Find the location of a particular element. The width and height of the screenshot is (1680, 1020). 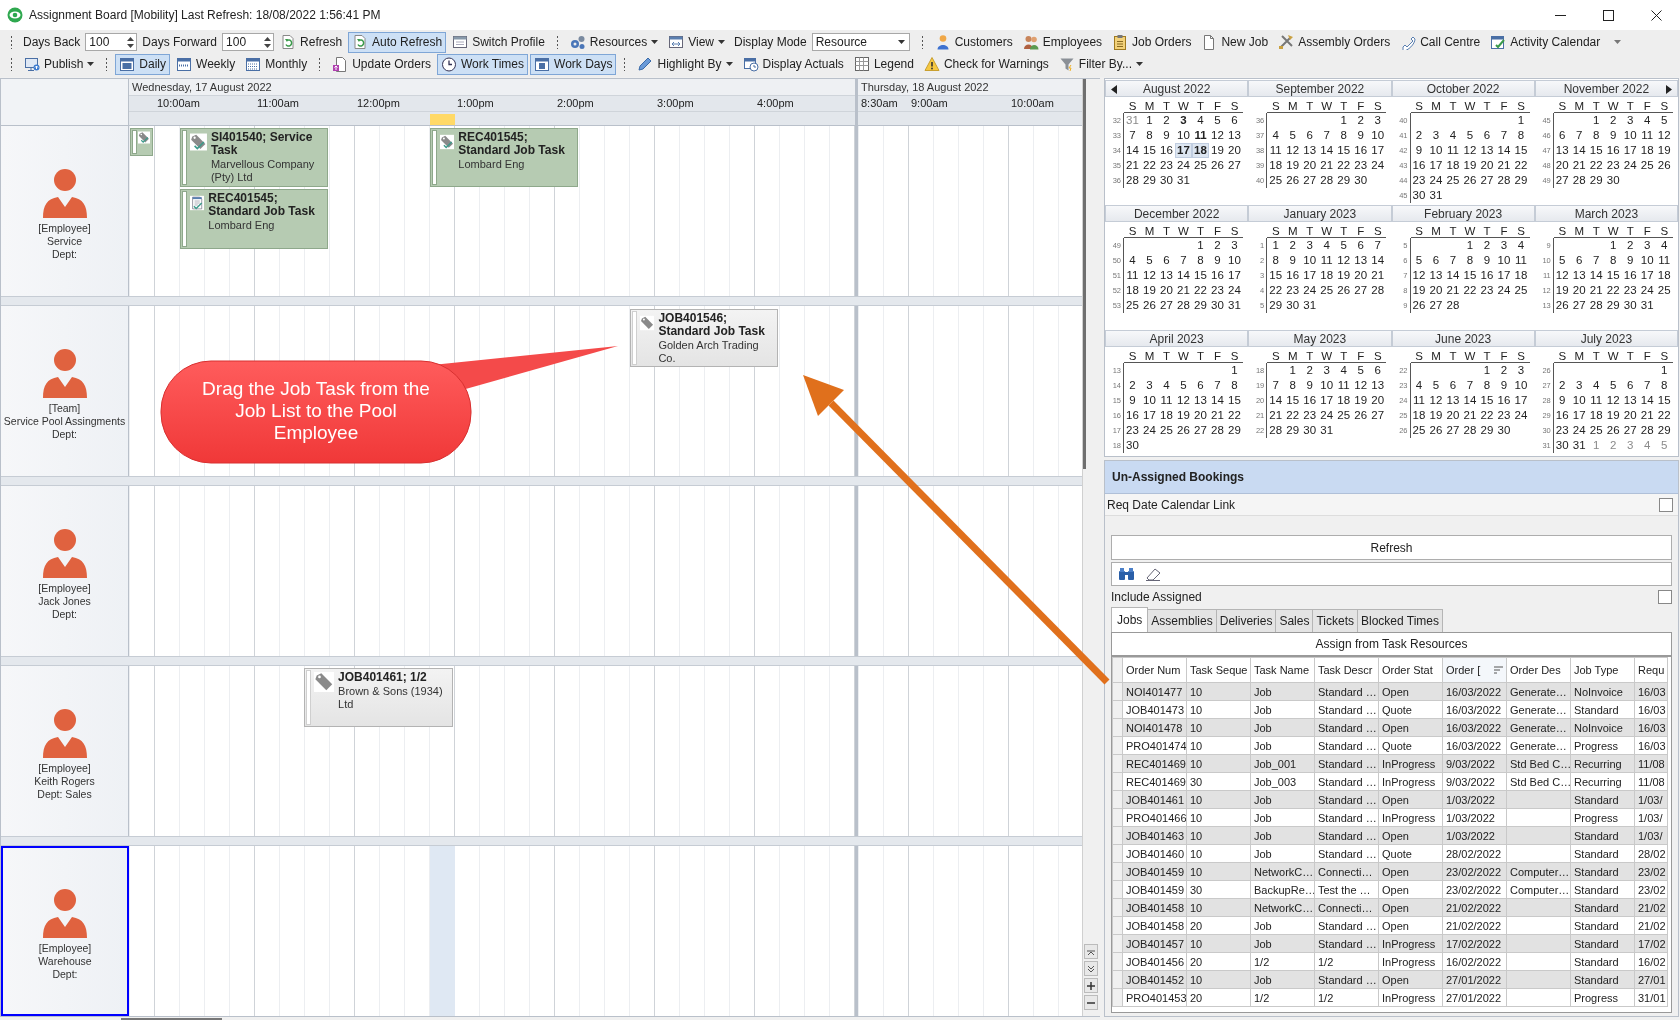

zoom-in-button is located at coordinates (1091, 985).